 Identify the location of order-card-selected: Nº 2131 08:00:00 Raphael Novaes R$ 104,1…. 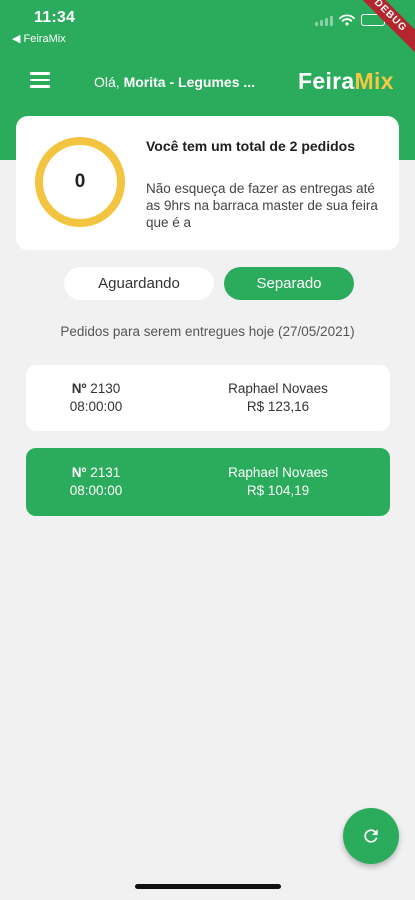
(208, 482).